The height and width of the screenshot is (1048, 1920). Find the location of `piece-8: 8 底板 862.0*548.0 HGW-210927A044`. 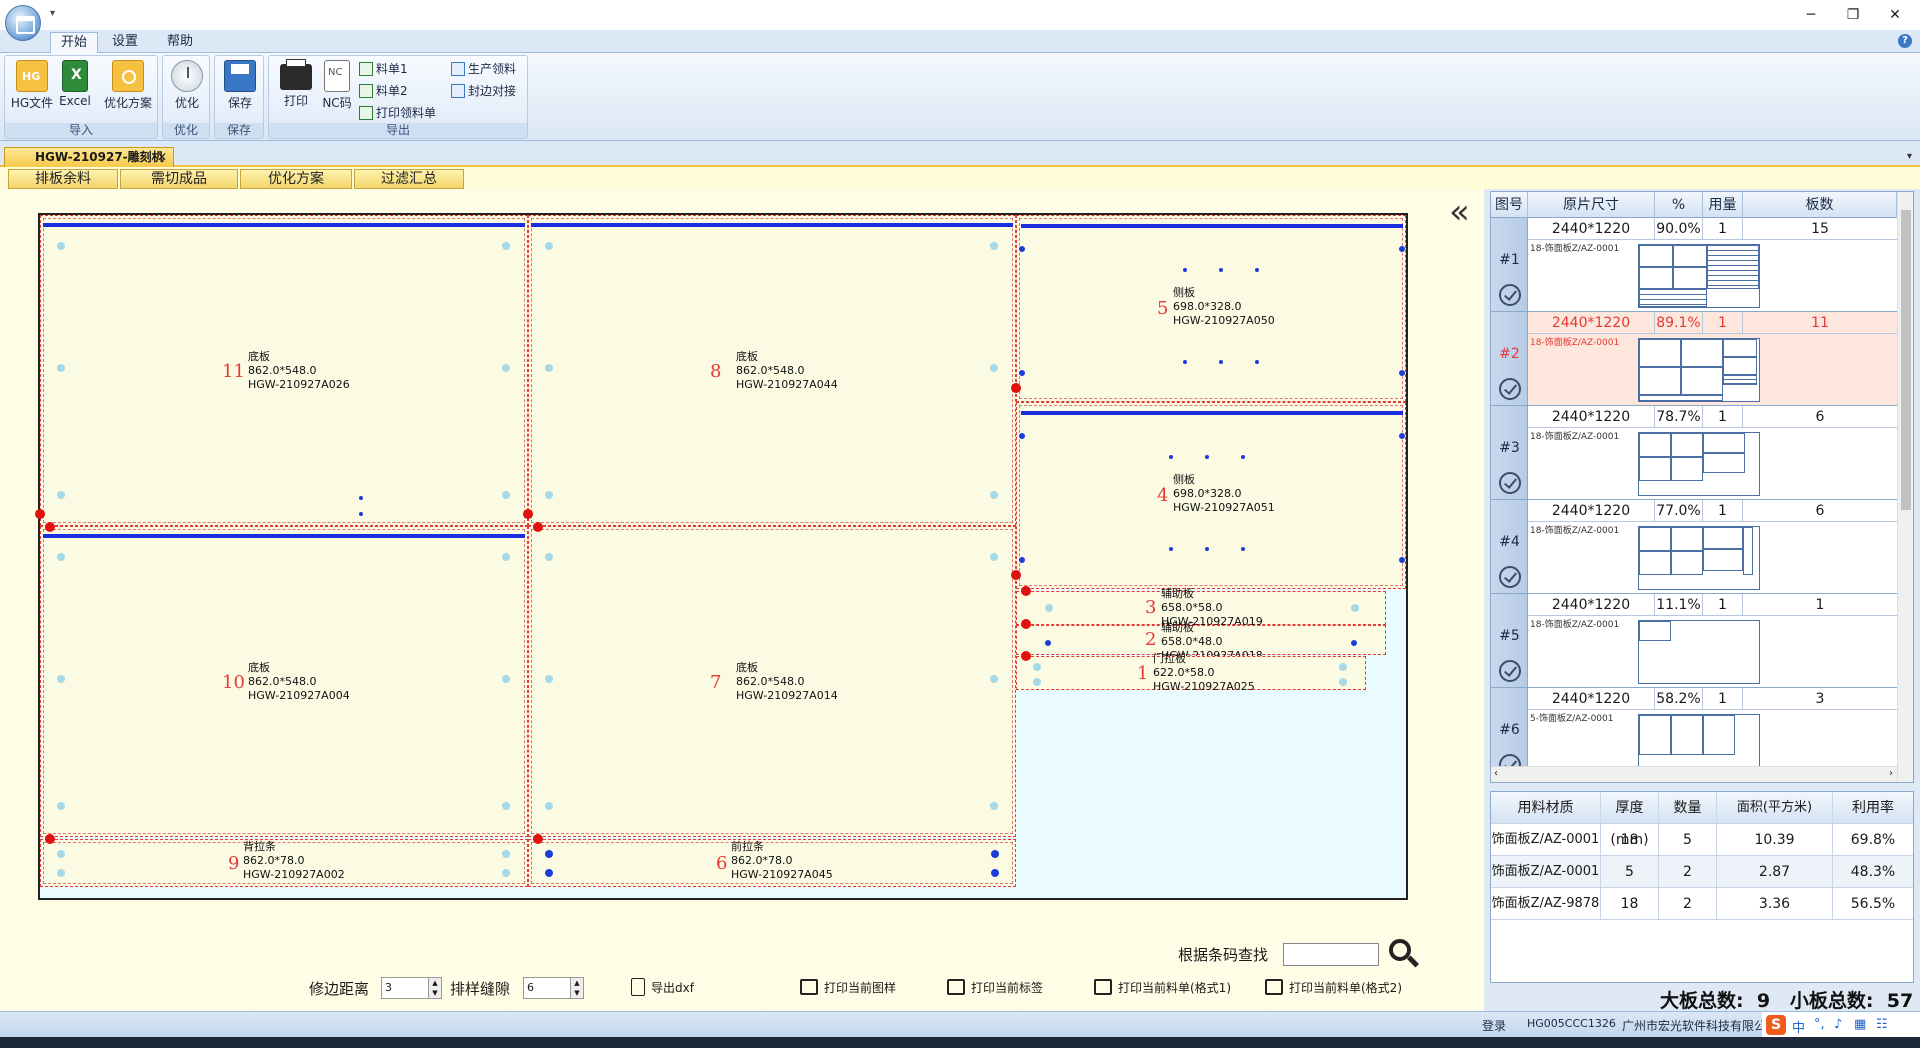

piece-8: 8 底板 862.0*548.0 HGW-210927A044 is located at coordinates (772, 370).